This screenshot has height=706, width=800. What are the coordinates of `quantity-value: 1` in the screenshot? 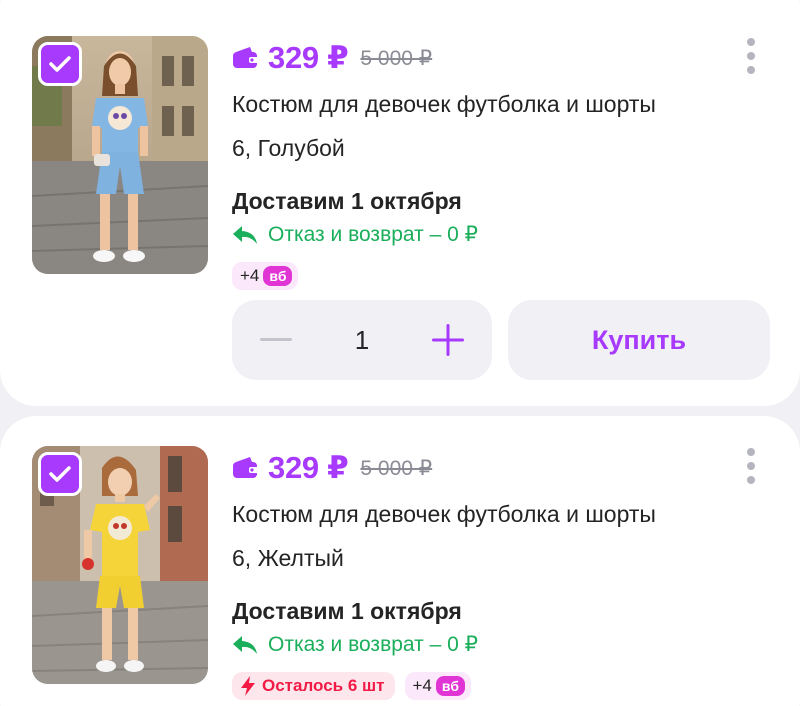 It's located at (362, 340).